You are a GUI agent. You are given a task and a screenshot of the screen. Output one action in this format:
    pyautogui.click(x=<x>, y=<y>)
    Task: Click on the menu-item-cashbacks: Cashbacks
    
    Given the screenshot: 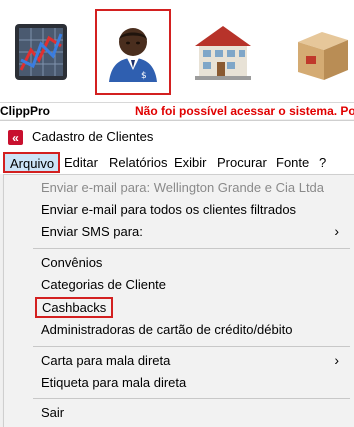 What is the action you would take?
    pyautogui.click(x=178, y=307)
    